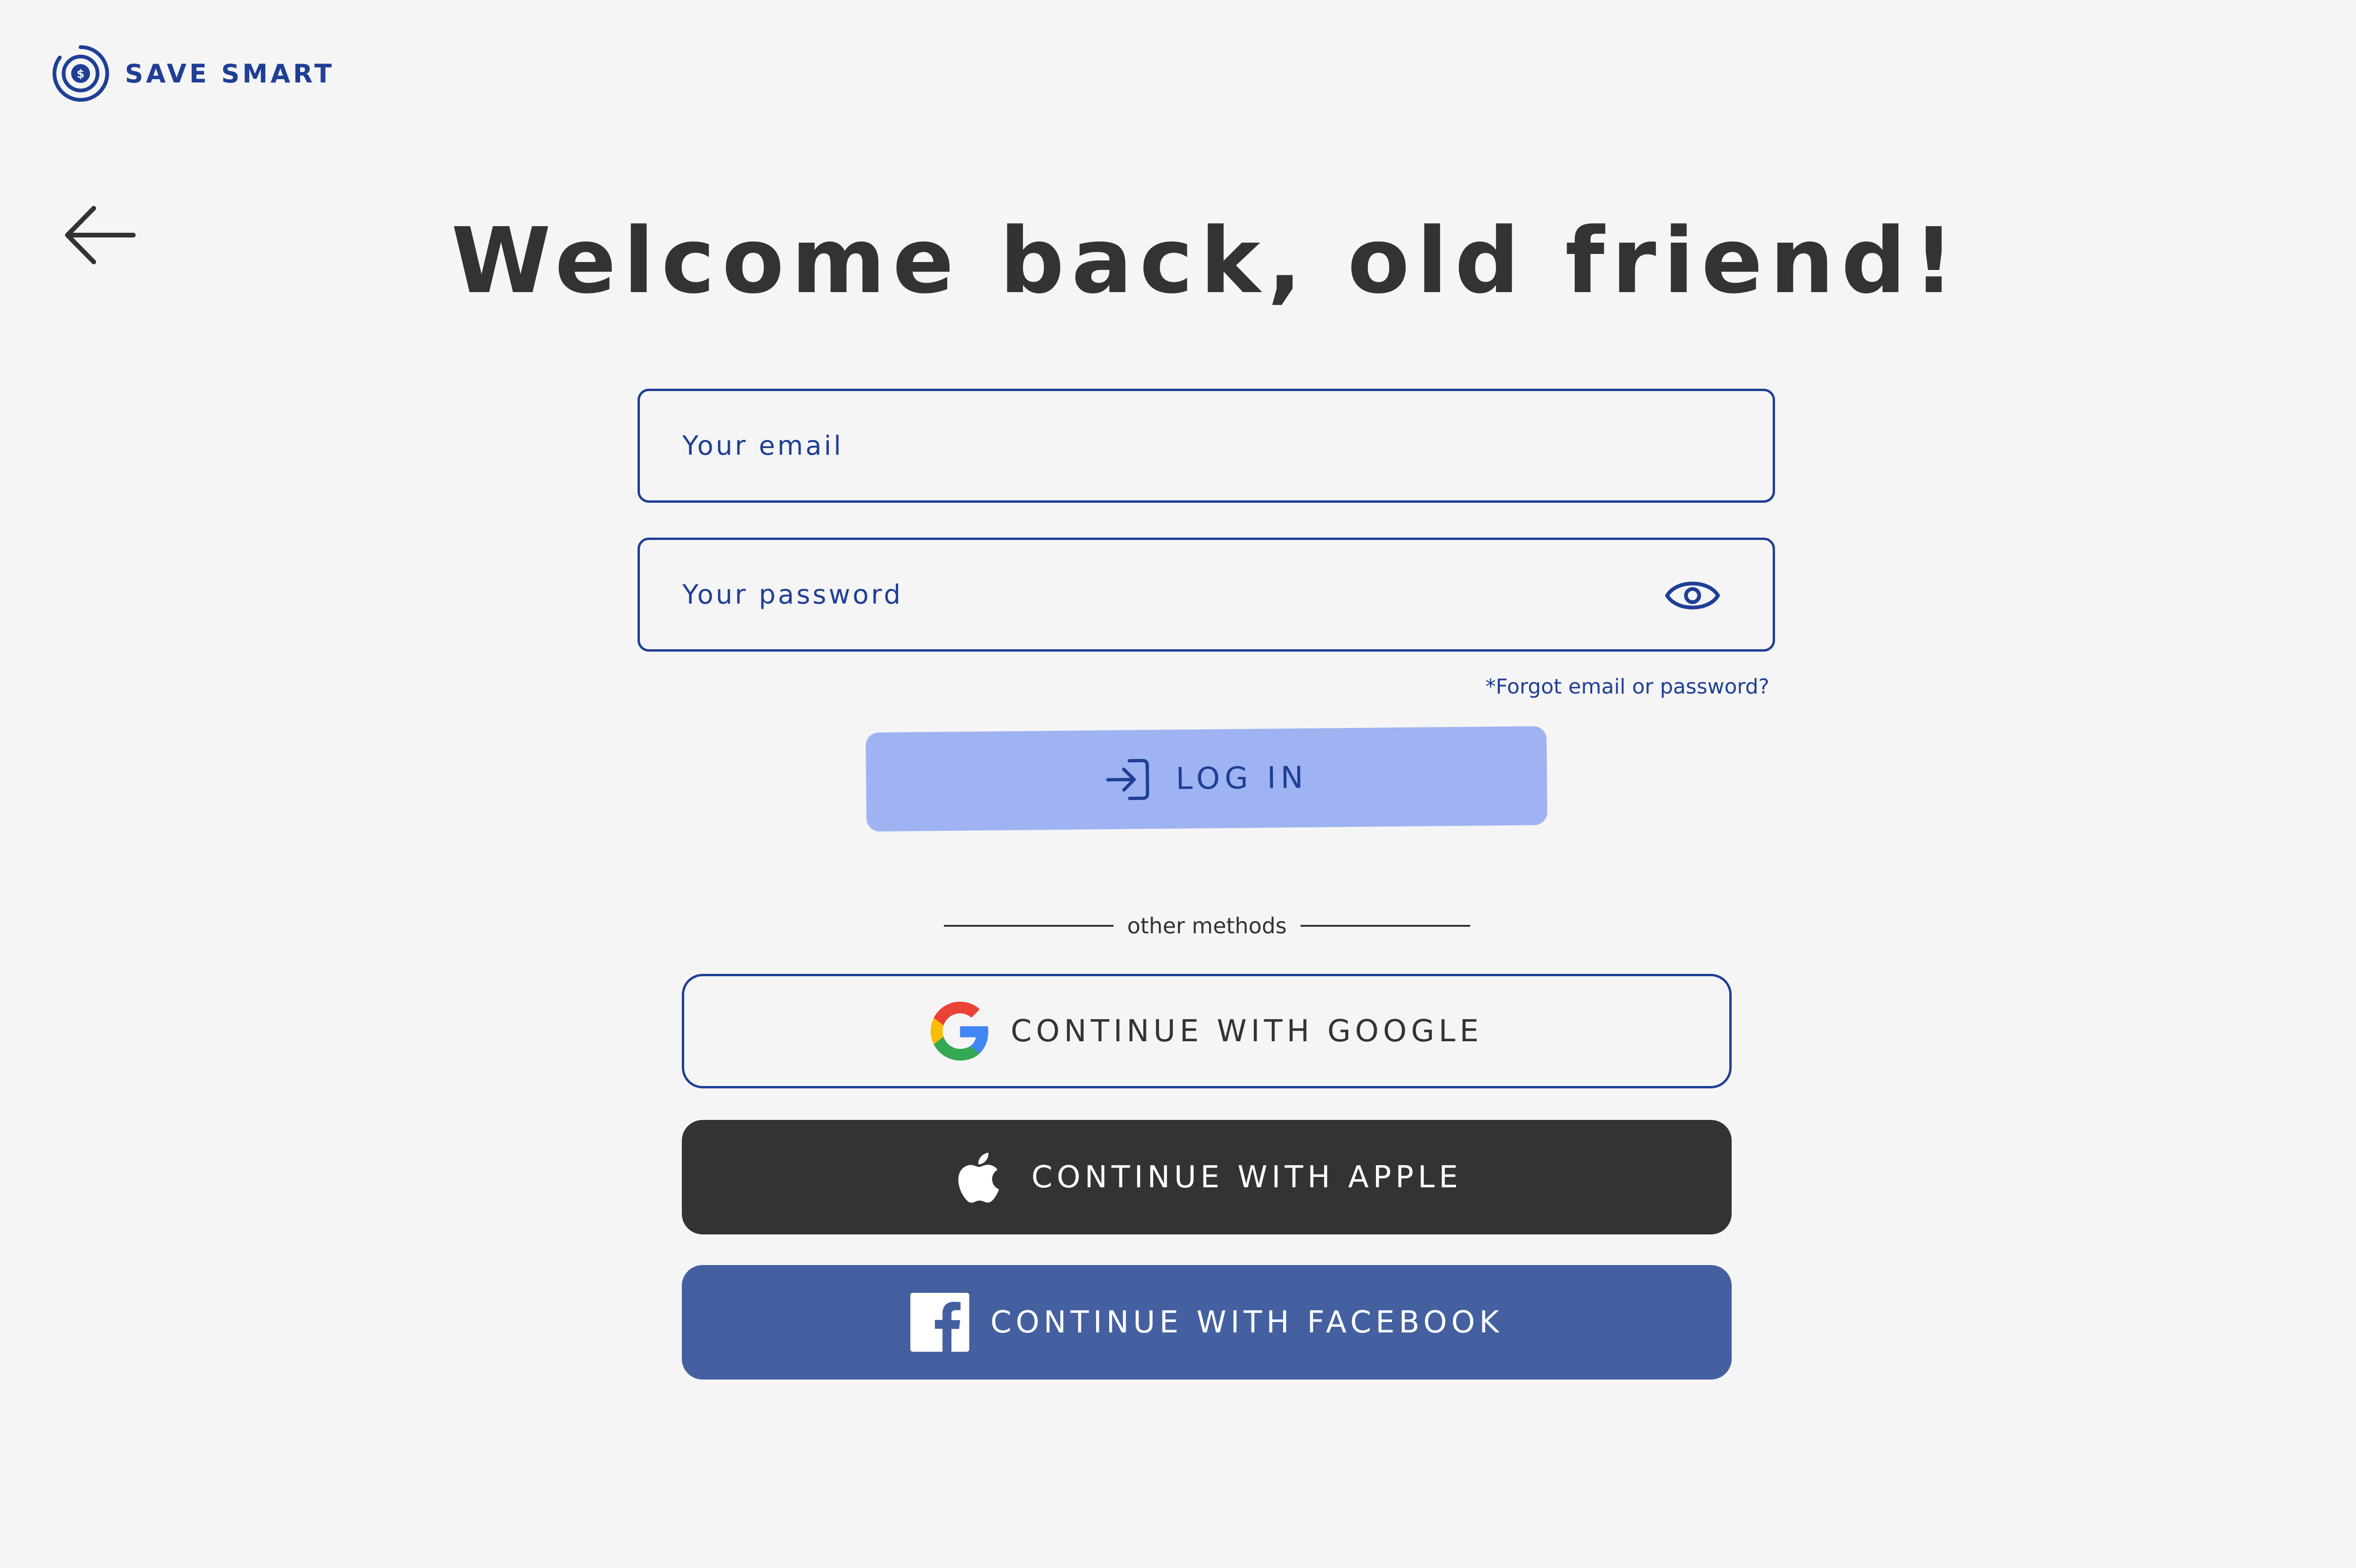 The width and height of the screenshot is (2356, 1568). I want to click on coin-target-icon: $, so click(80, 73).